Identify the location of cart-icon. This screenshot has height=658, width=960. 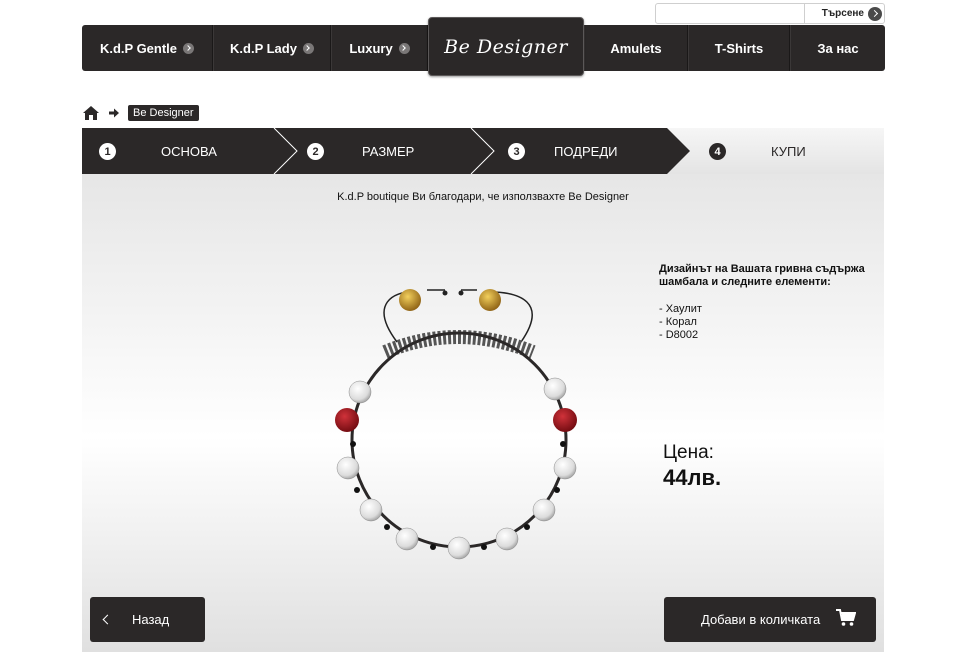
(846, 617).